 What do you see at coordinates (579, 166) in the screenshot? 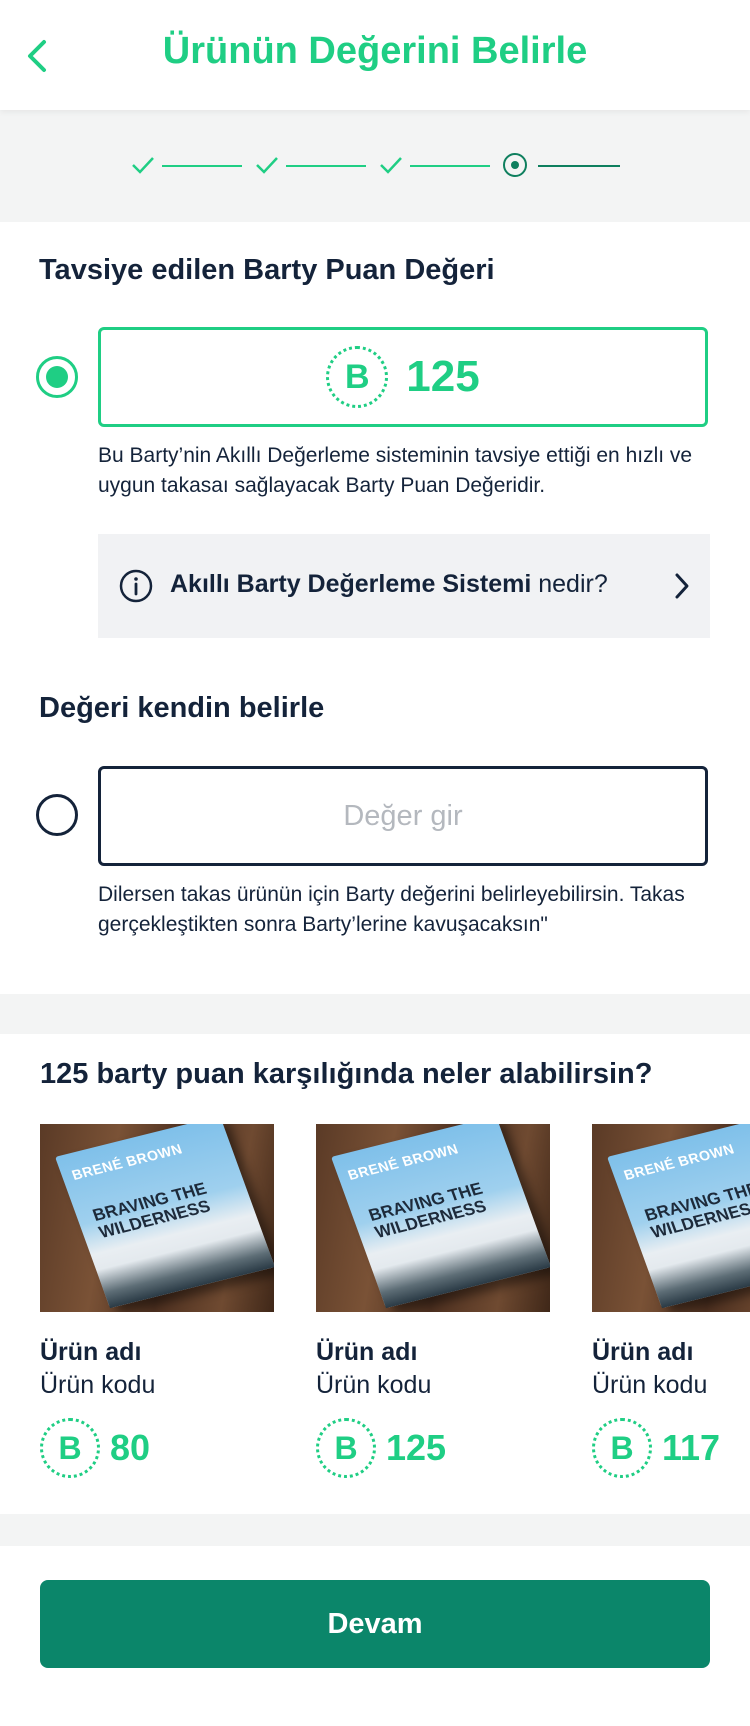
I see `step-connector-pending` at bounding box center [579, 166].